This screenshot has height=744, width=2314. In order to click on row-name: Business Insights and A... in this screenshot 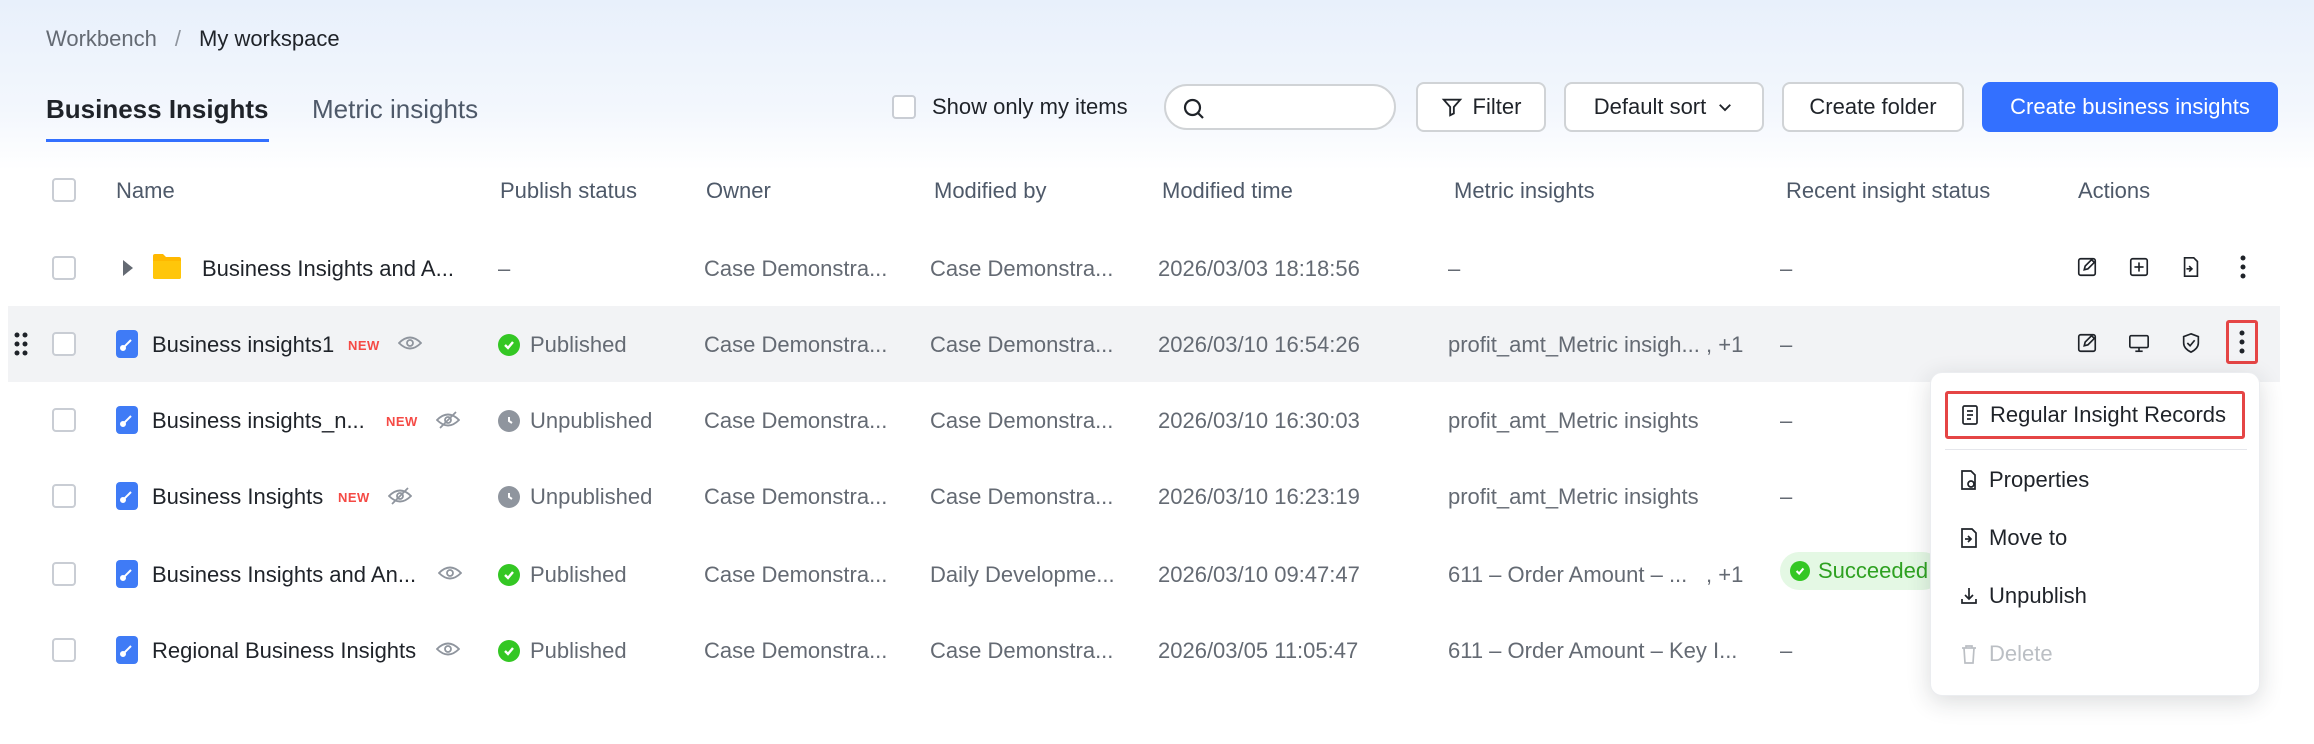, I will do `click(328, 269)`.